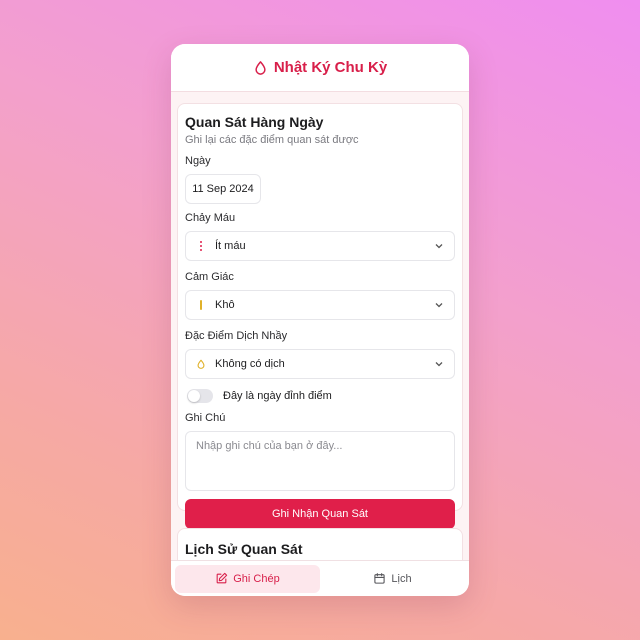 The width and height of the screenshot is (640, 640). I want to click on history-title: Lịch Sử Quan Sát, so click(244, 549).